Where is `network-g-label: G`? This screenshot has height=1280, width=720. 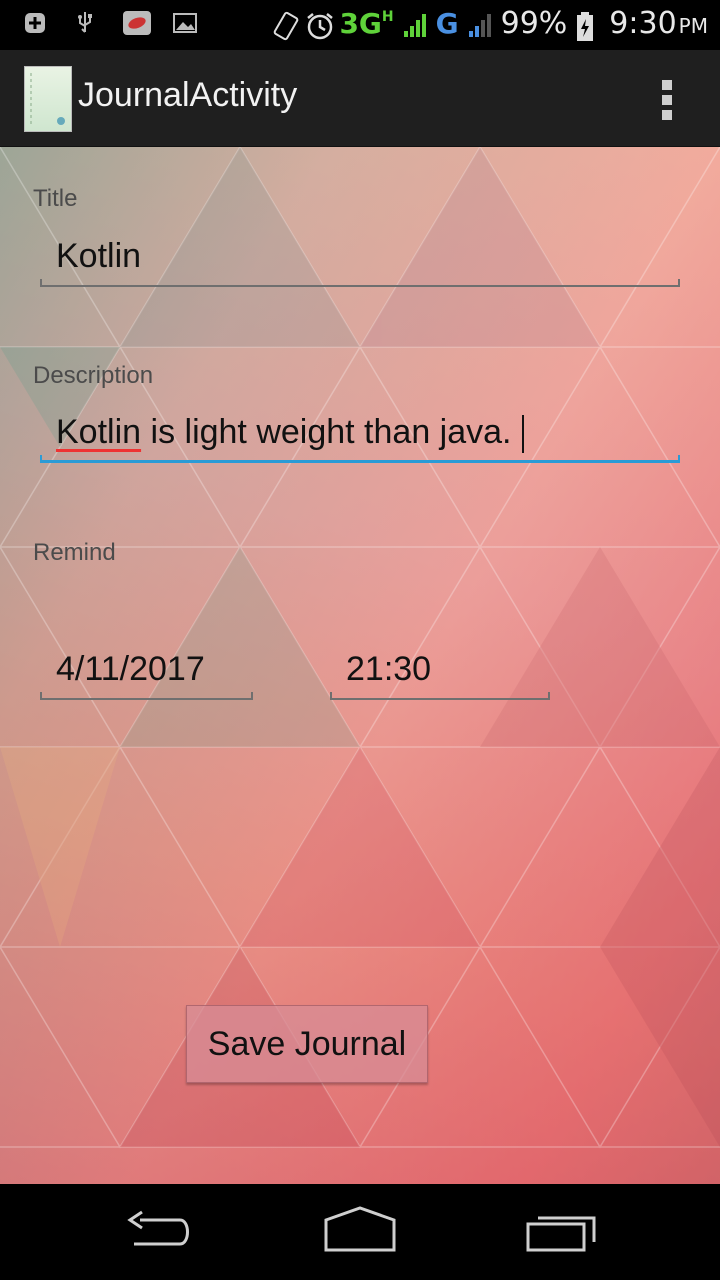
network-g-label: G is located at coordinates (447, 23).